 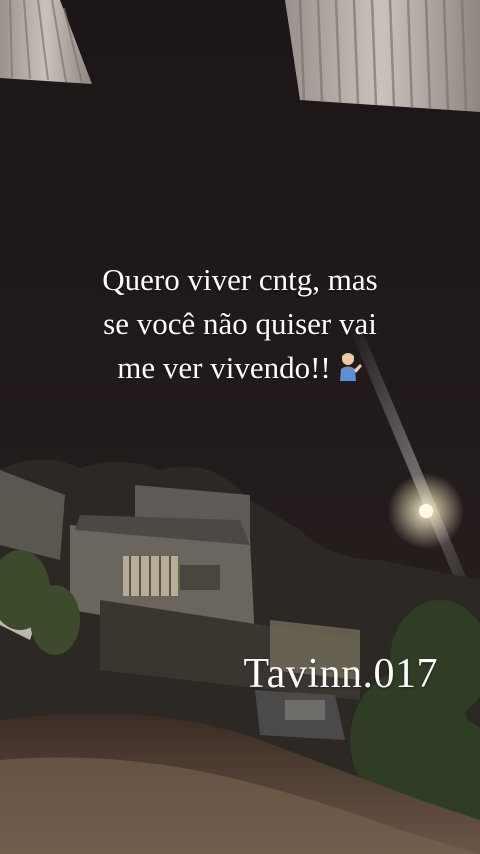 What do you see at coordinates (340, 674) in the screenshot?
I see `signature-text: Tavinn.017` at bounding box center [340, 674].